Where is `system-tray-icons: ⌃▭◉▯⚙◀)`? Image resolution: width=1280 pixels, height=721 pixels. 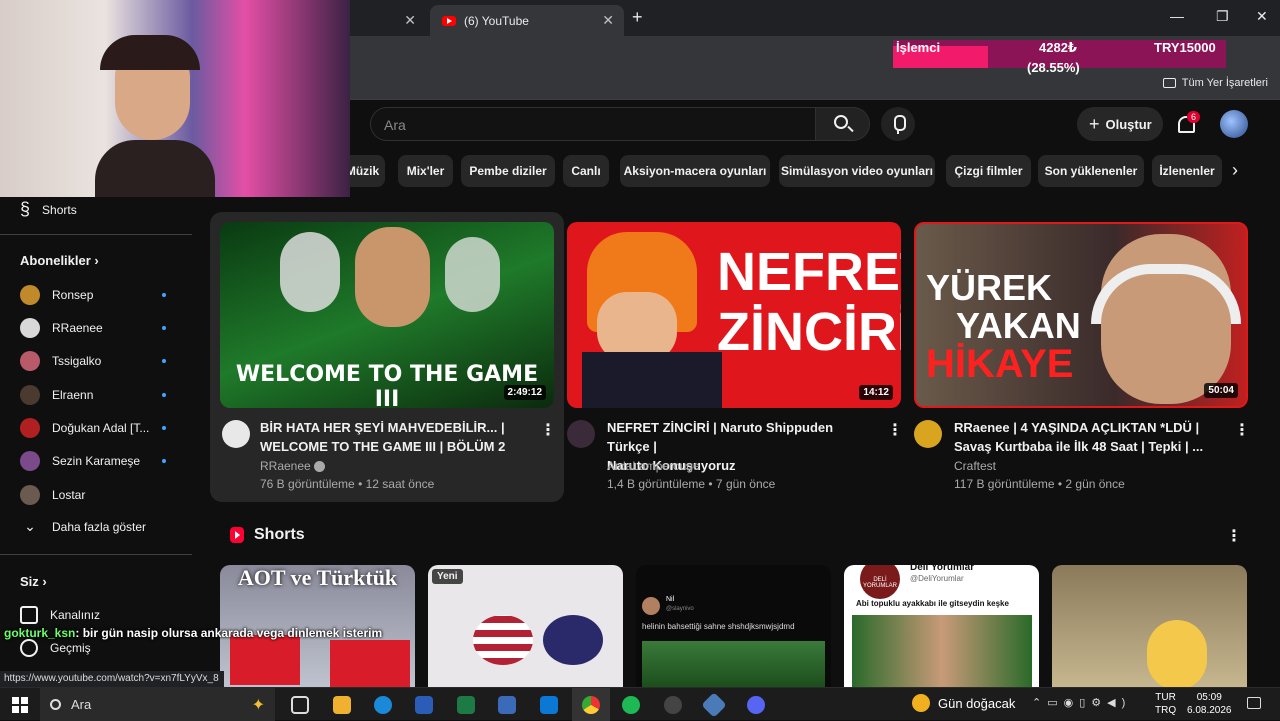
system-tray-icons: ⌃▭◉▯⚙◀) is located at coordinates (1081, 702).